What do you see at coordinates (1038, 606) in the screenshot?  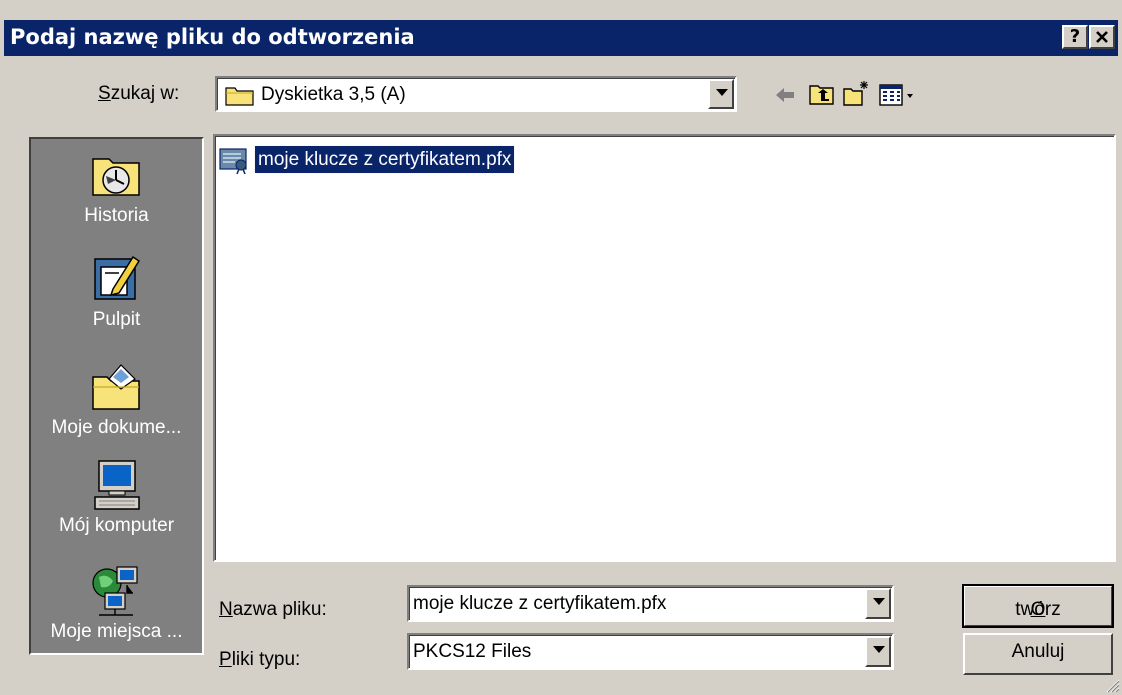 I see `open-button: Otwórz` at bounding box center [1038, 606].